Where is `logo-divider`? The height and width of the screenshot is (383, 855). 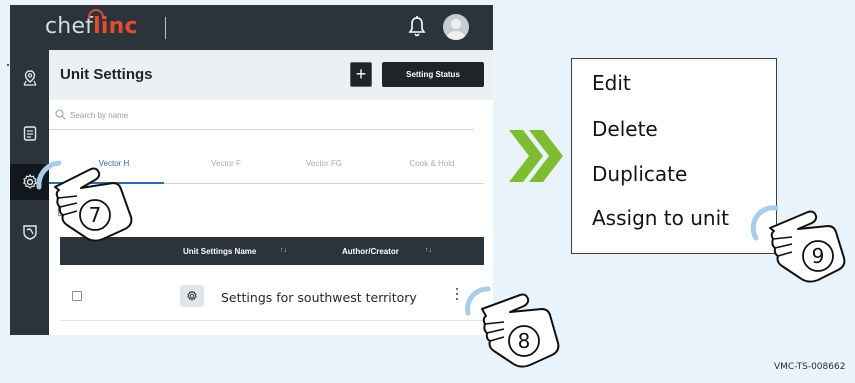
logo-divider is located at coordinates (165, 28).